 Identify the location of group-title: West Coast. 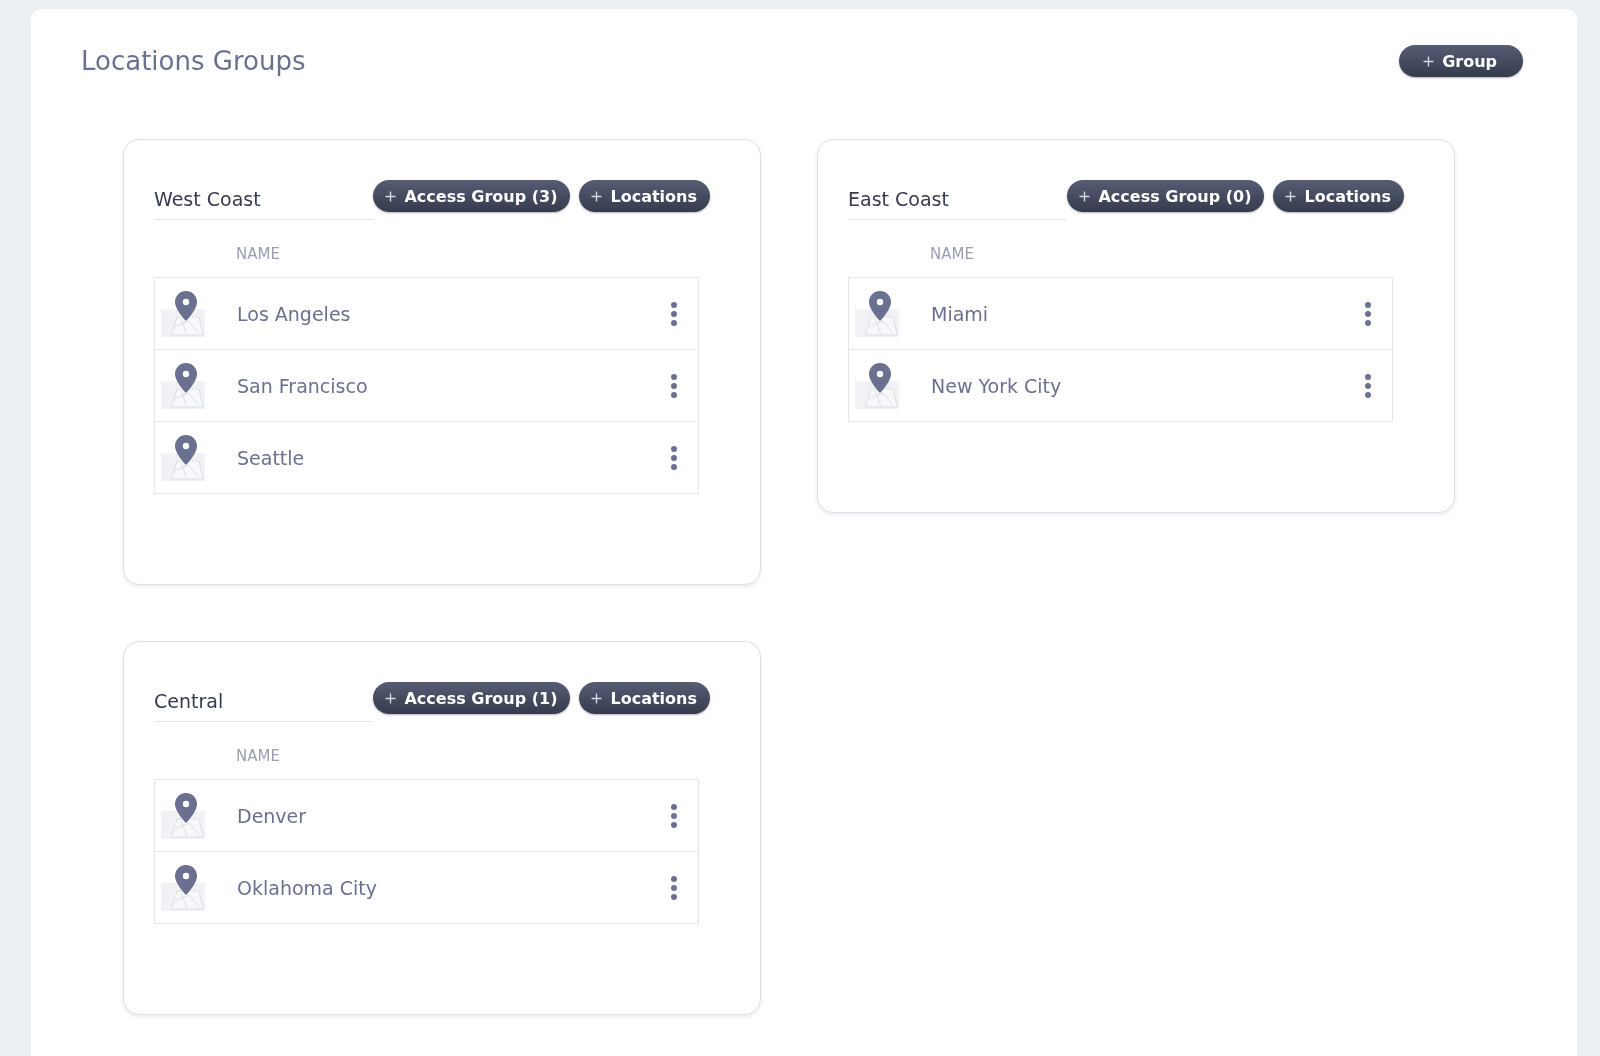
(264, 200).